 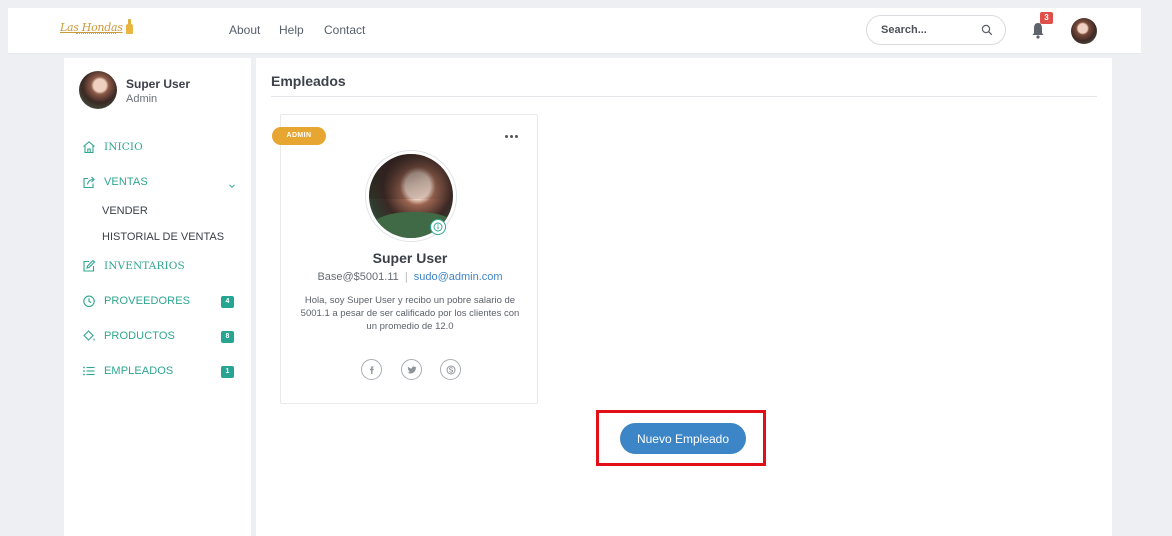 I want to click on nav-link-help: Help, so click(x=291, y=30).